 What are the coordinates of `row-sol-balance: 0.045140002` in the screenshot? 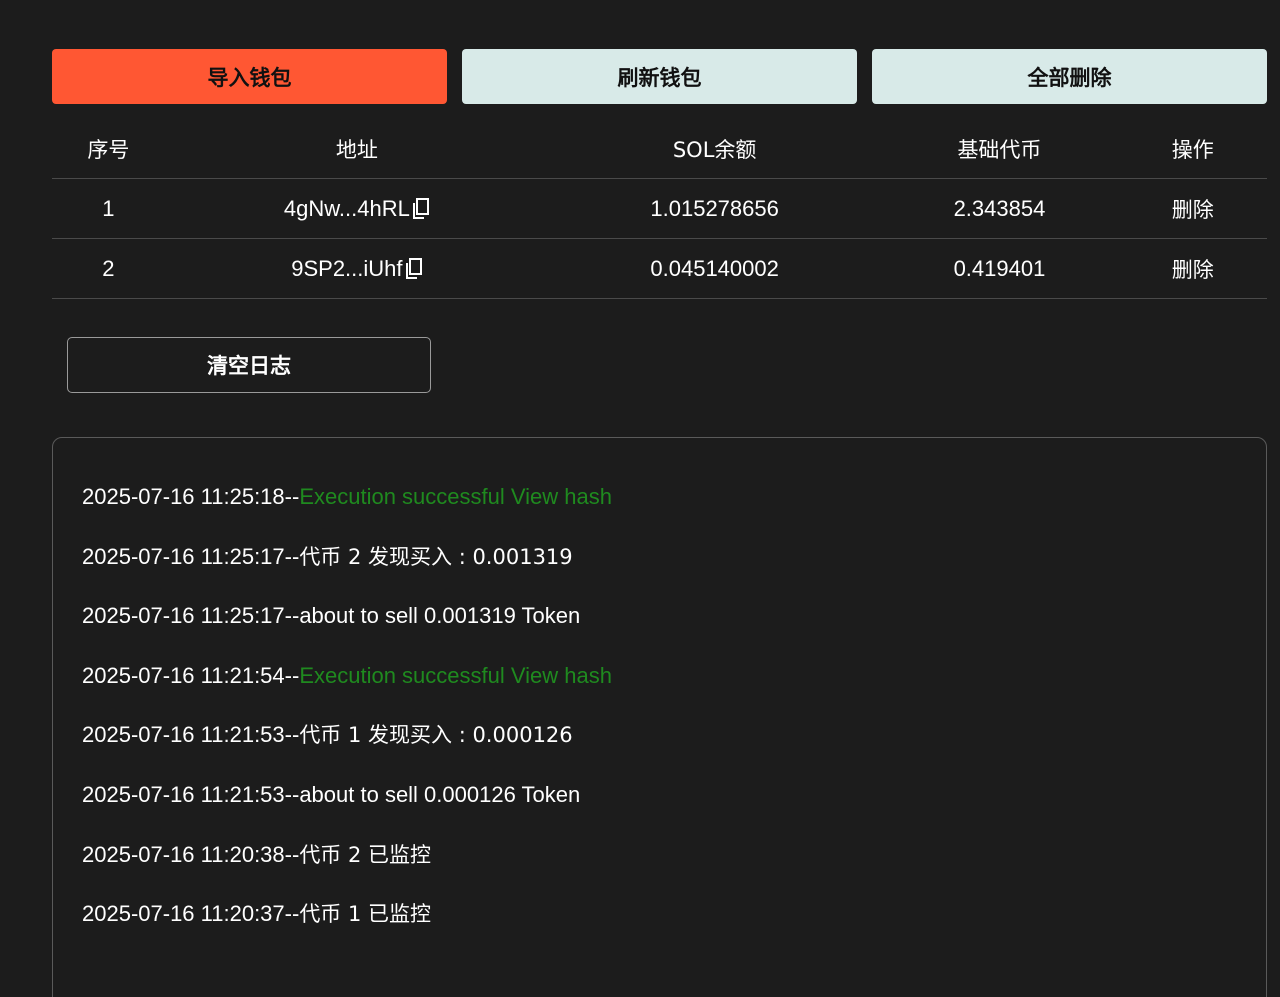 It's located at (714, 268).